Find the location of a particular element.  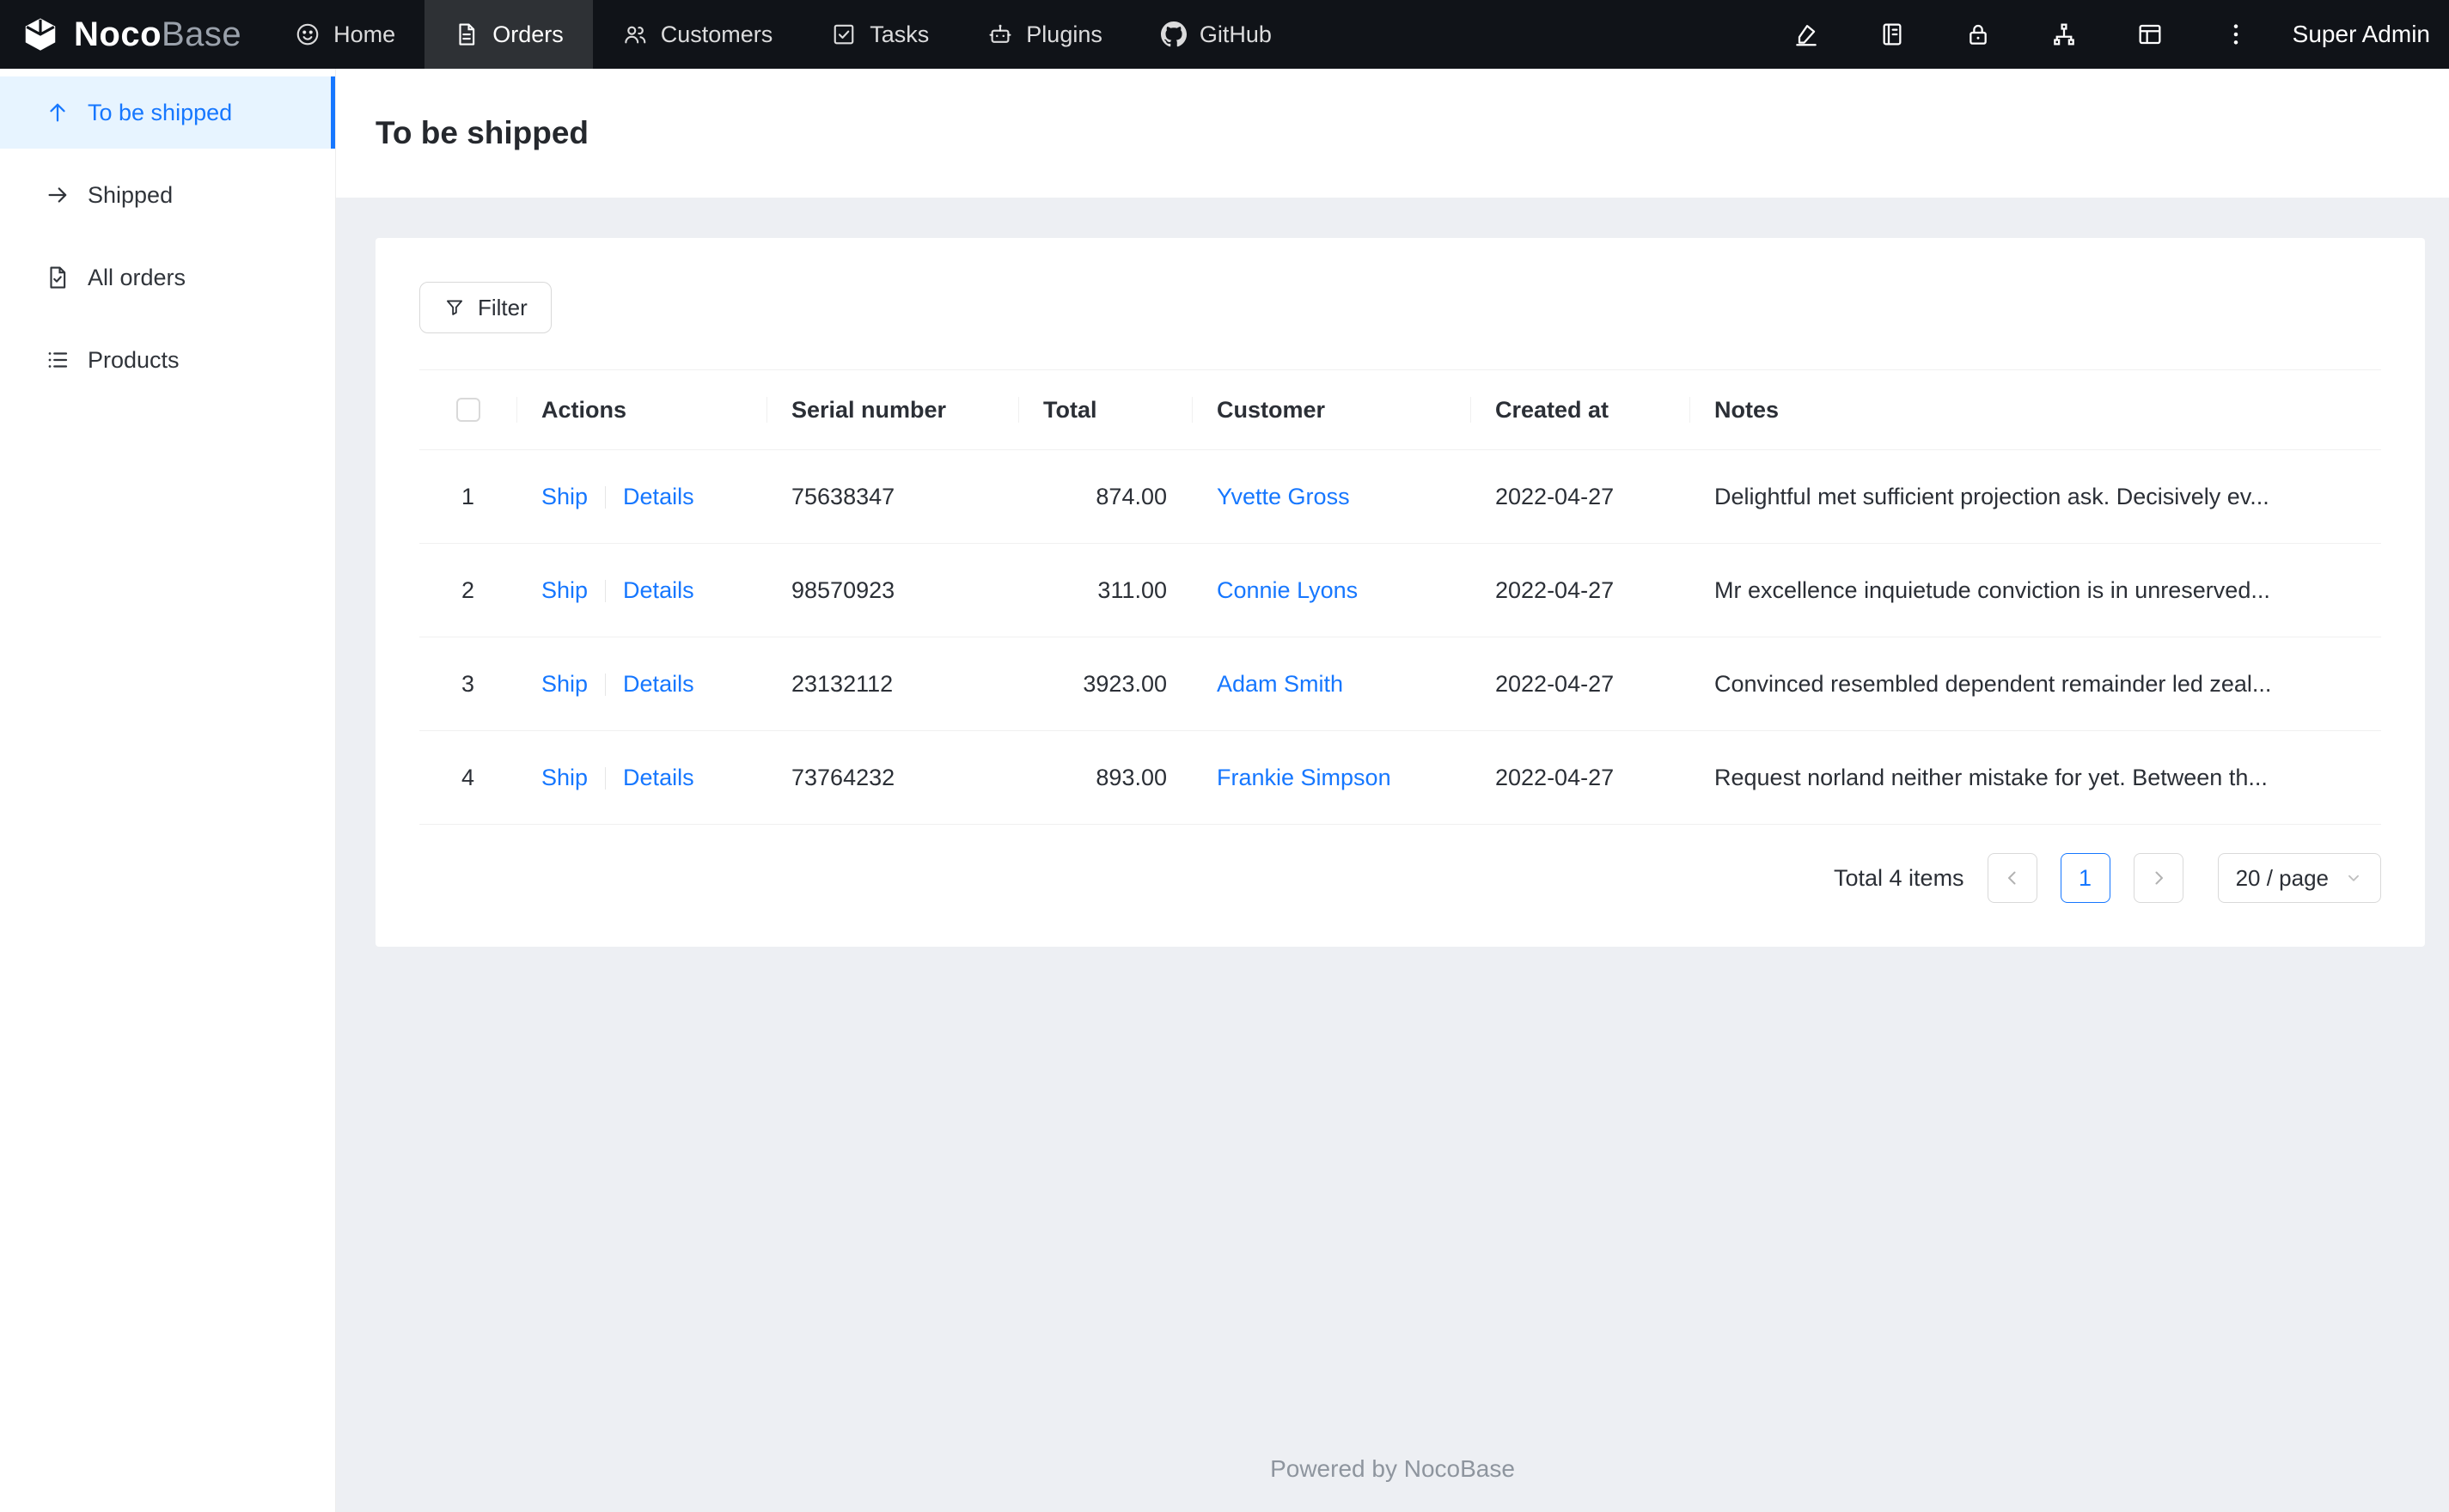

nav-label: Home is located at coordinates (364, 34).